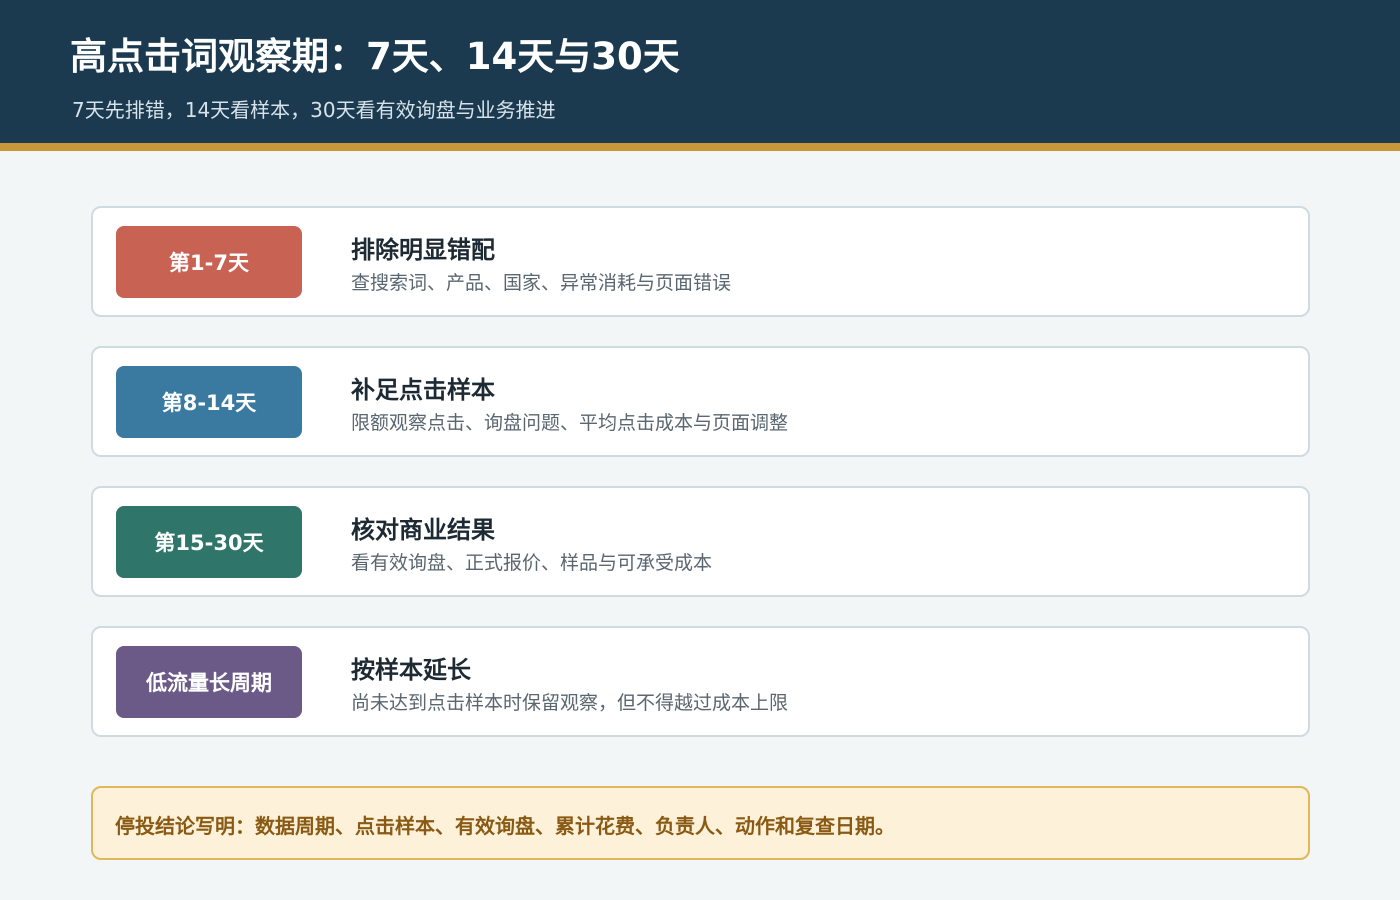  I want to click on stage-description: 看有效询盘、正式报价、样品与可承受成本, so click(532, 563).